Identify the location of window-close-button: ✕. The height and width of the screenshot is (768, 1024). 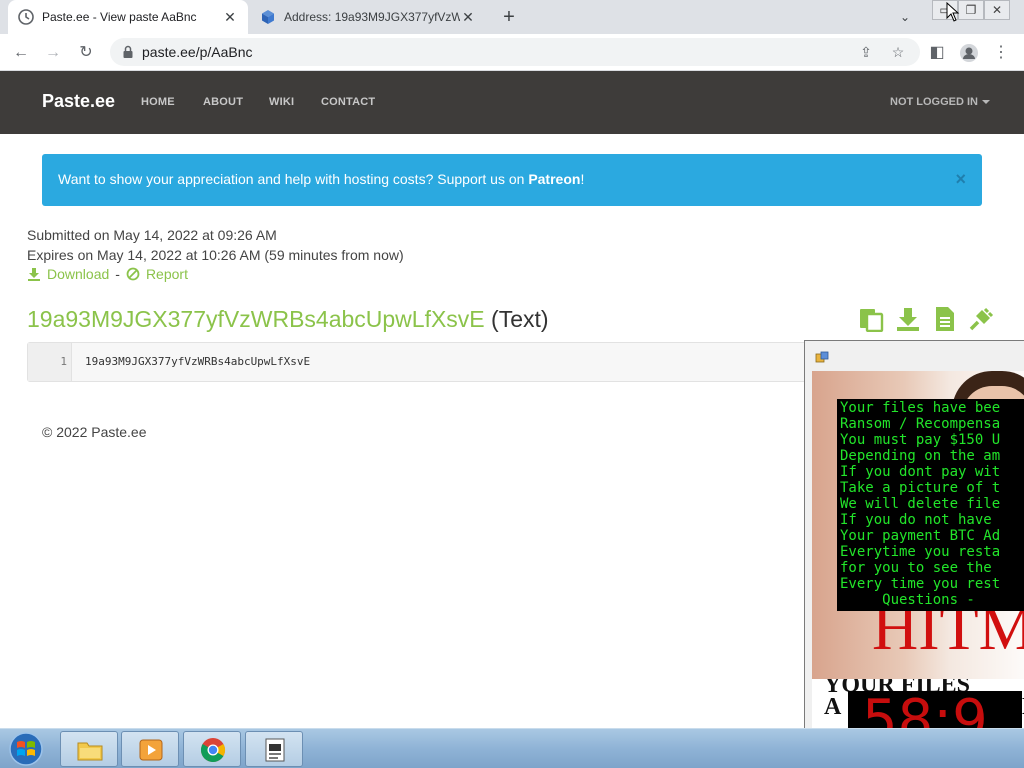
(997, 10).